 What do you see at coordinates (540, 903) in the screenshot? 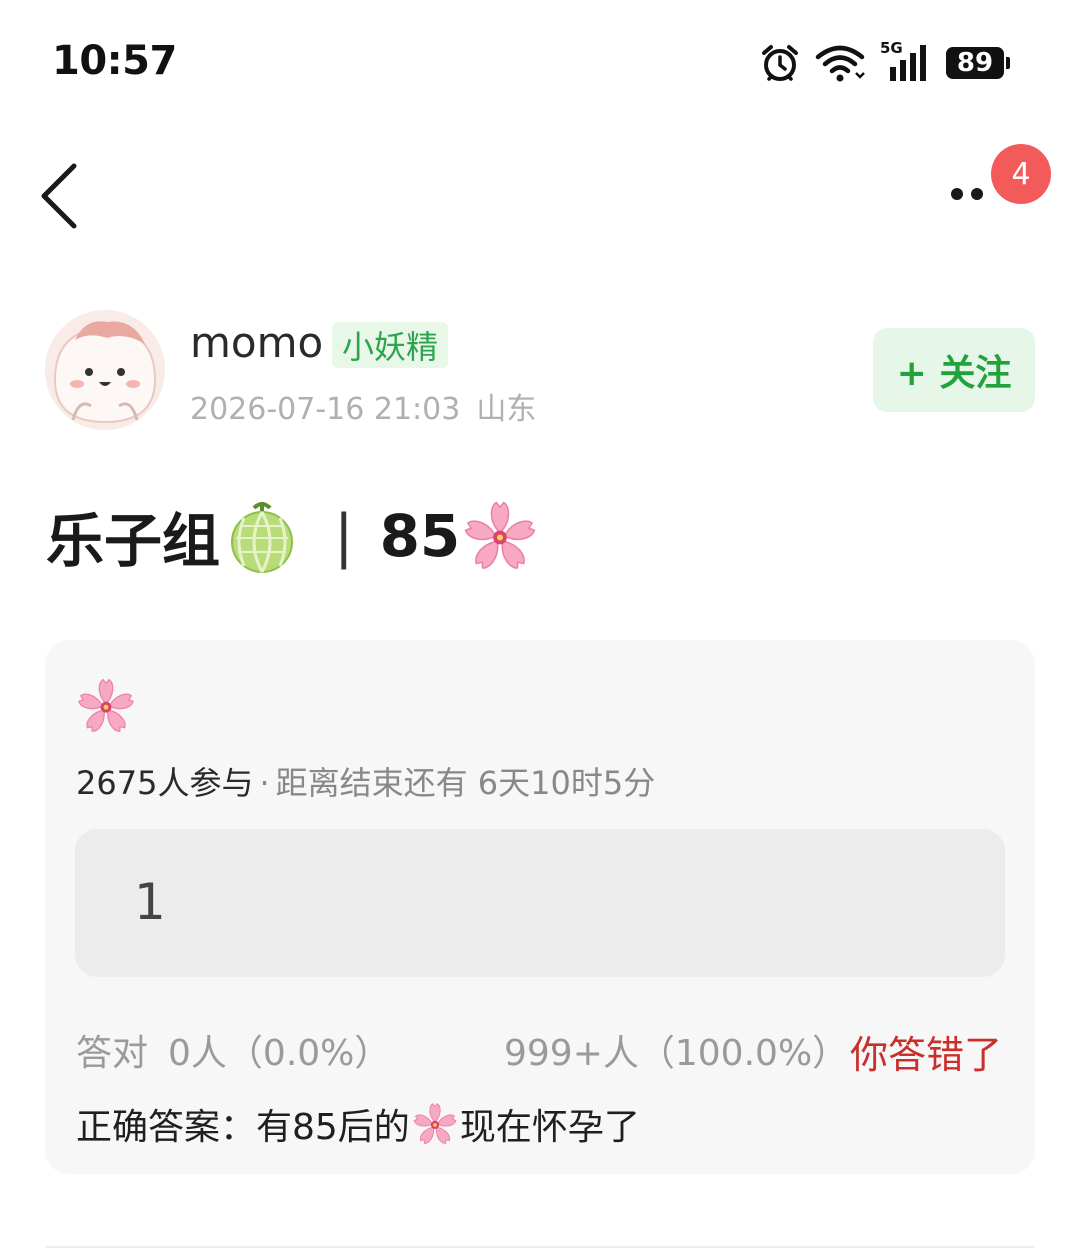
I see `quiz-option` at bounding box center [540, 903].